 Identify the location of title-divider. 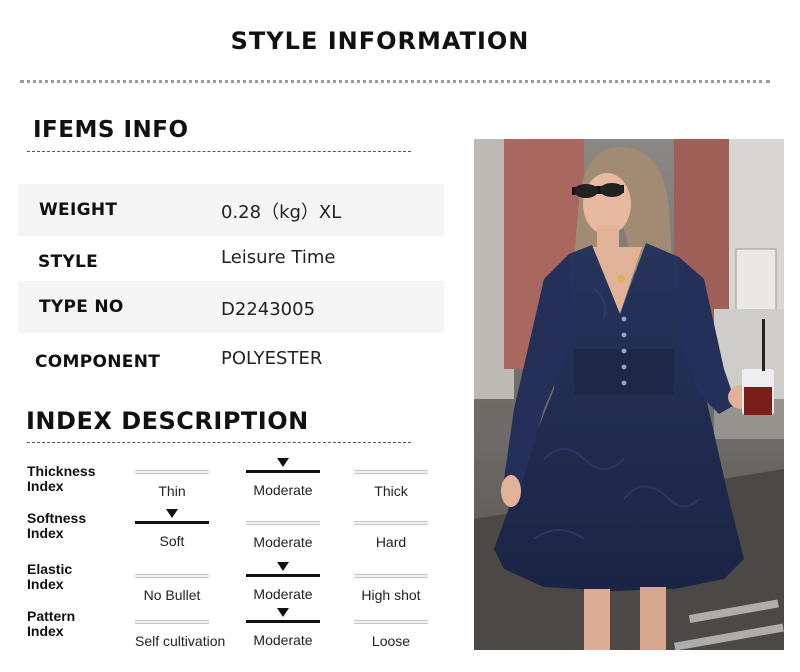
(395, 81).